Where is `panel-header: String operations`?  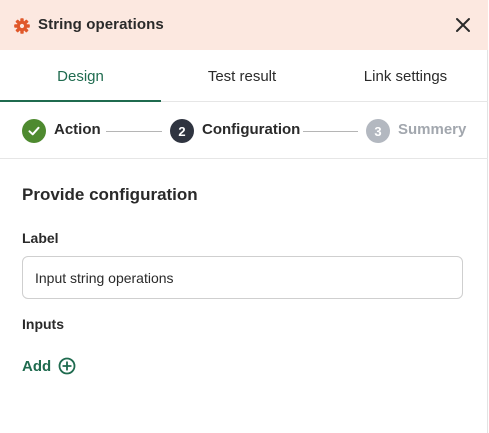 panel-header: String operations is located at coordinates (244, 25).